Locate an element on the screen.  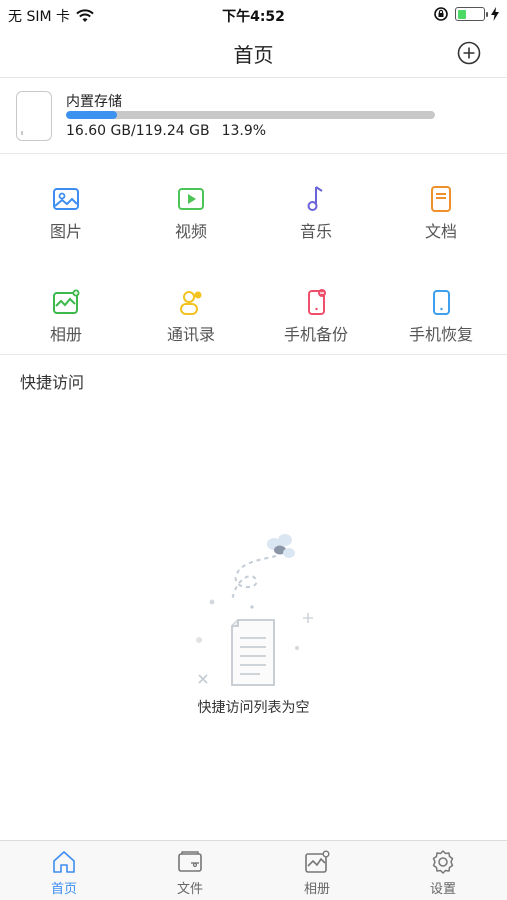
grid-item-label: 视频 is located at coordinates (190, 231).